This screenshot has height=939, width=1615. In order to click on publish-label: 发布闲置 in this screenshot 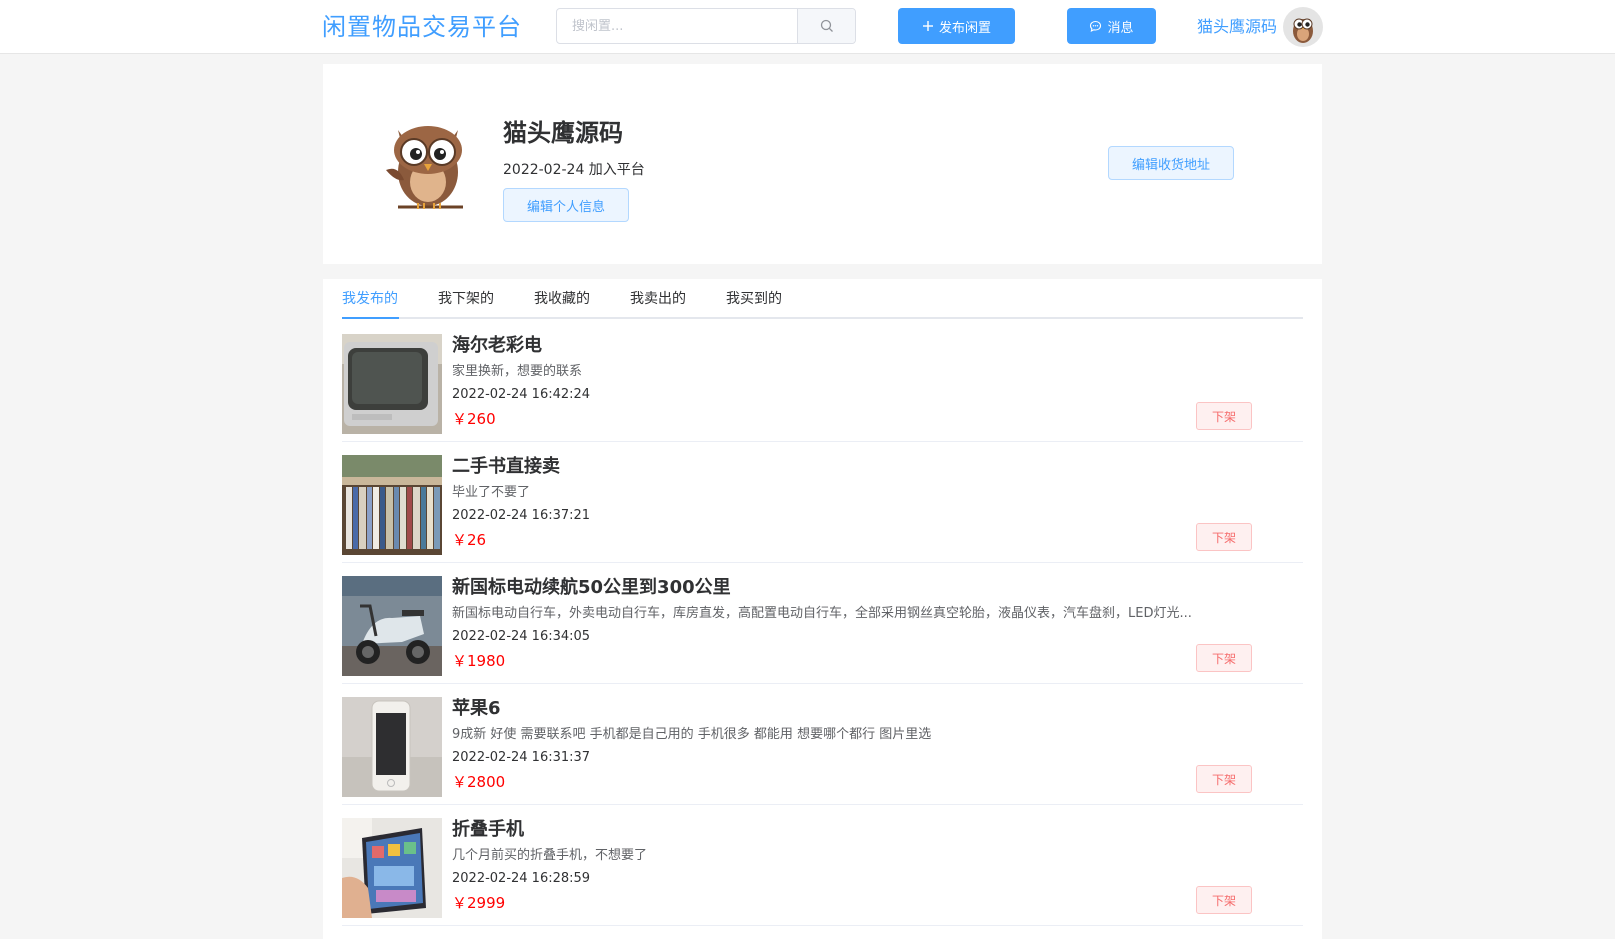, I will do `click(964, 28)`.